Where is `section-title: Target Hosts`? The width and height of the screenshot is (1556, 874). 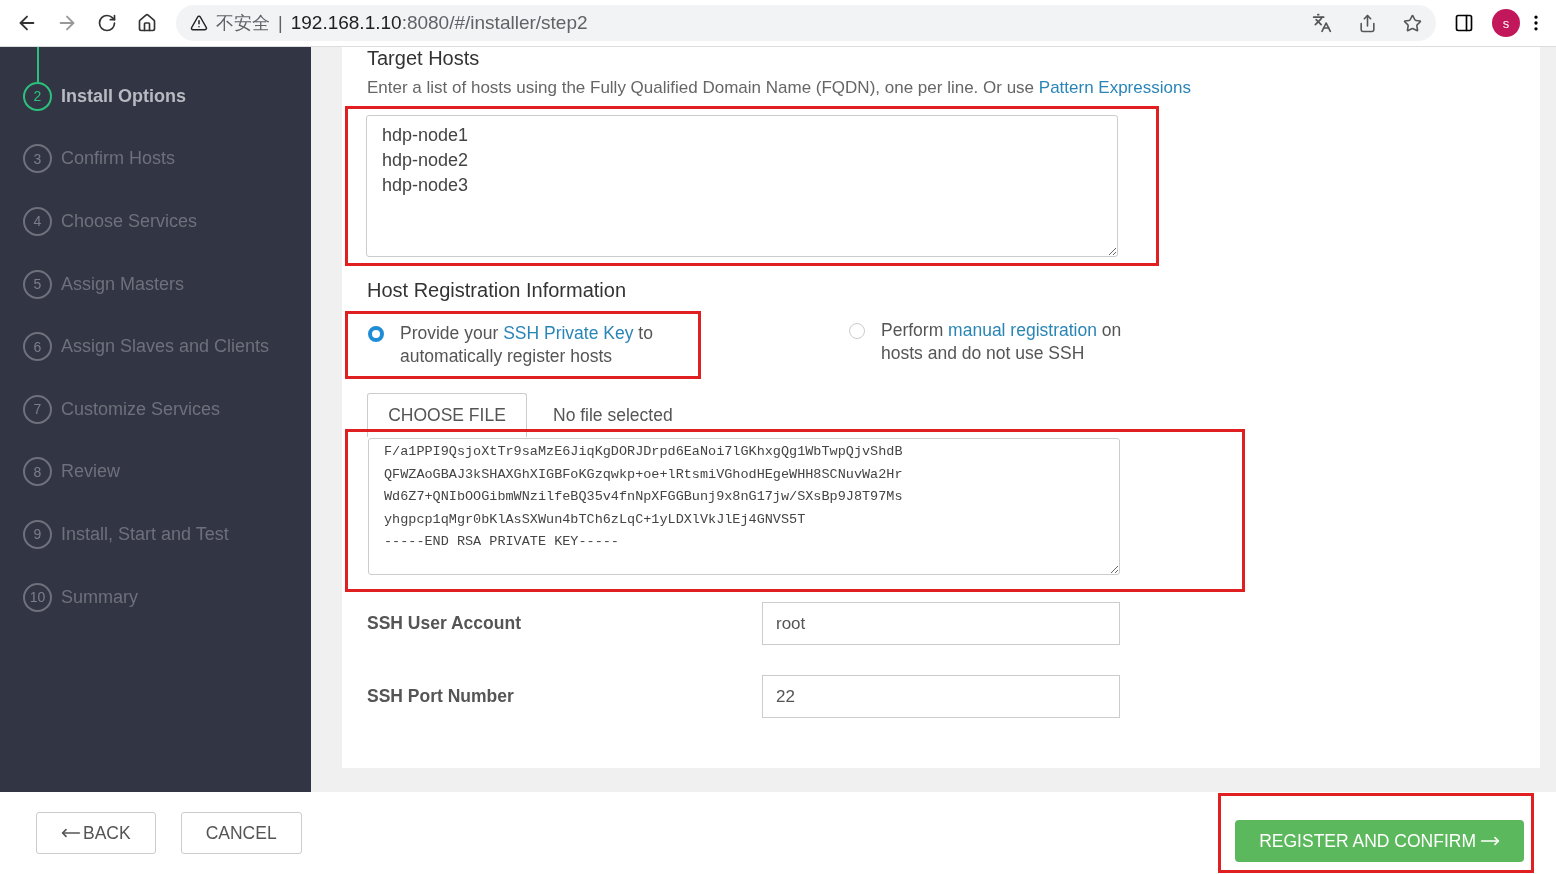 section-title: Target Hosts is located at coordinates (424, 58).